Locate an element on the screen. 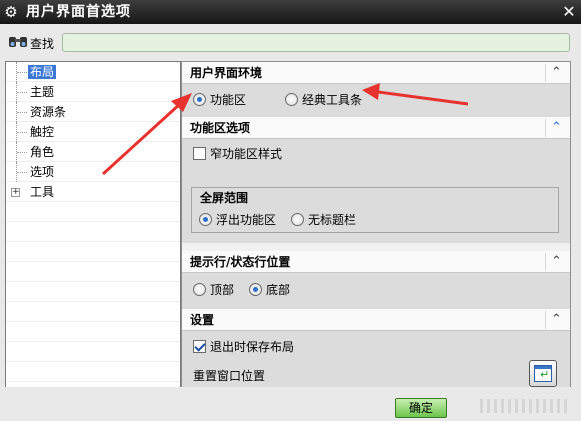 The height and width of the screenshot is (421, 581). tree-item-label: 主题 is located at coordinates (42, 92).